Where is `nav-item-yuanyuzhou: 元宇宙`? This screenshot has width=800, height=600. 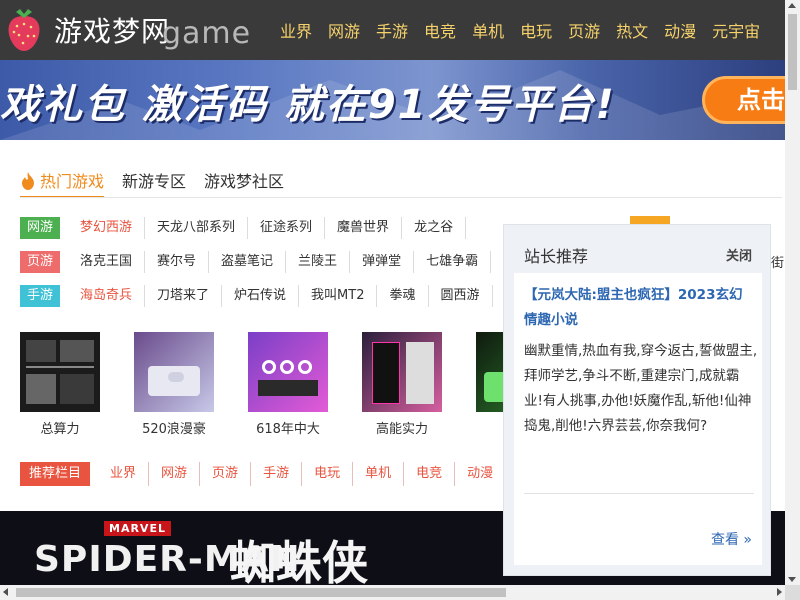
nav-item-yuanyuzhou: 元宇宙 is located at coordinates (736, 30).